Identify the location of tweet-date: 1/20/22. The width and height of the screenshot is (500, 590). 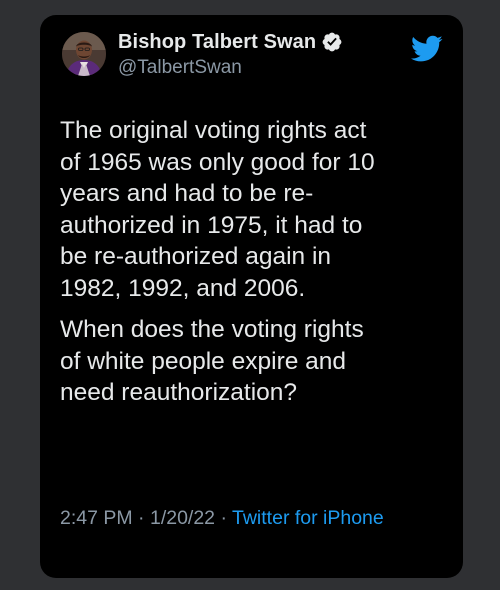
(182, 518).